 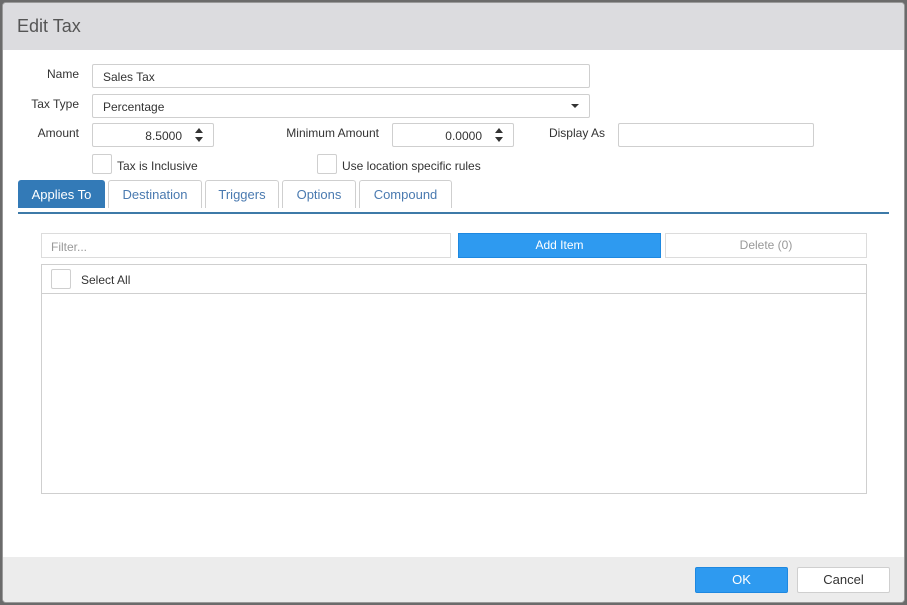 What do you see at coordinates (332, 133) in the screenshot?
I see `minimum-amount-label: Minimum Amount` at bounding box center [332, 133].